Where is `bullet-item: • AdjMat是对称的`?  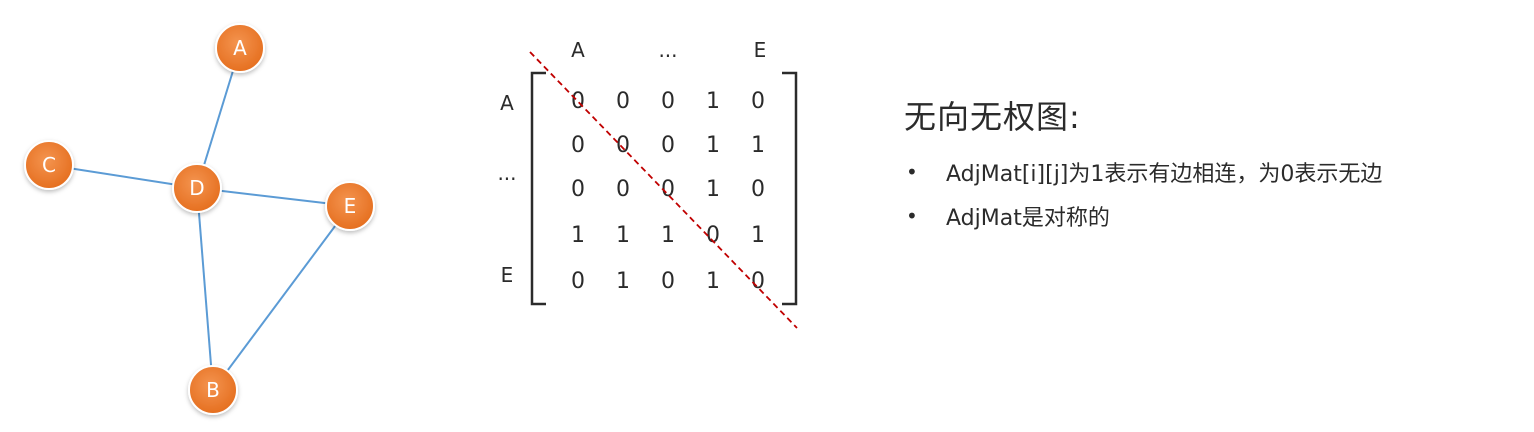
bullet-item: • AdjMat是对称的 is located at coordinates (1214, 216).